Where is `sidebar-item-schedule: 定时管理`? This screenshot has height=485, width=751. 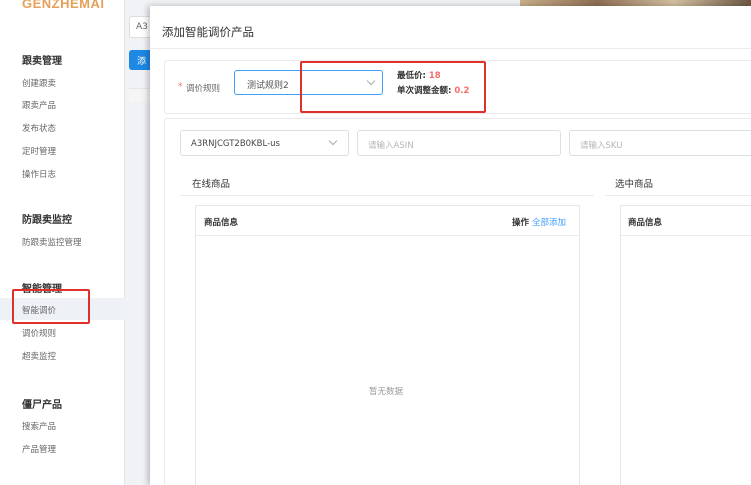
sidebar-item-schedule: 定时管理 is located at coordinates (39, 151).